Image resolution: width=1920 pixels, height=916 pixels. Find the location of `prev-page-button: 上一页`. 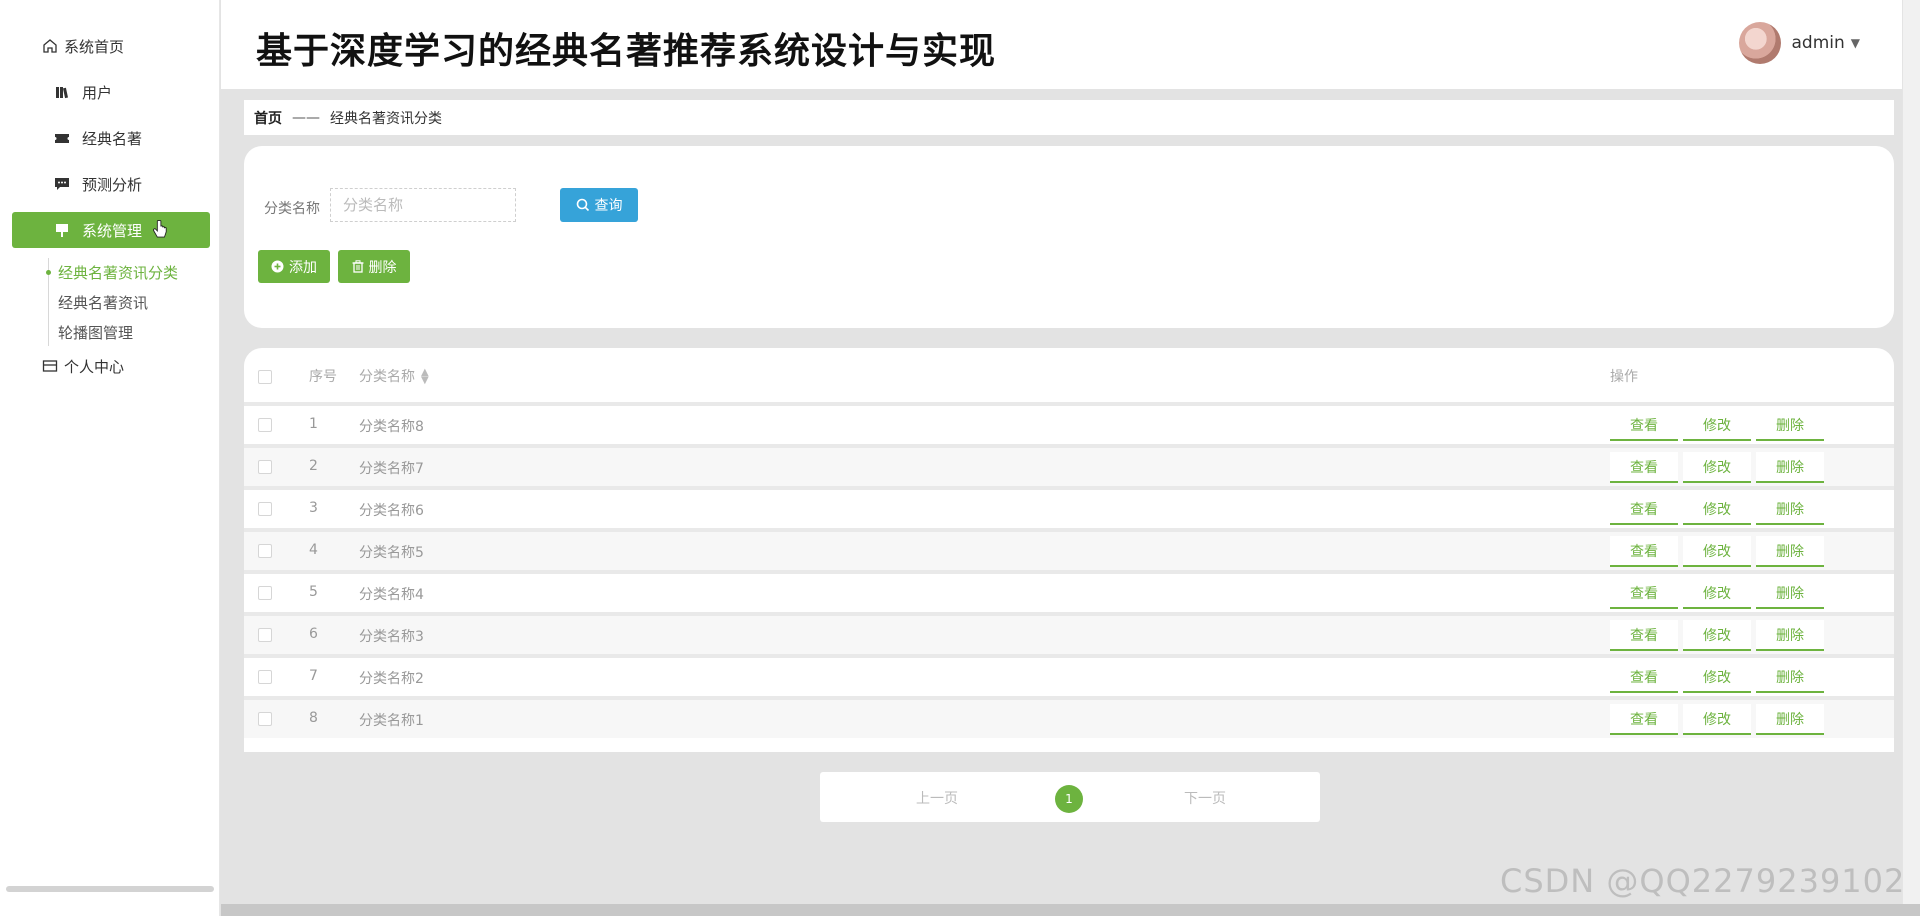

prev-page-button: 上一页 is located at coordinates (937, 798).